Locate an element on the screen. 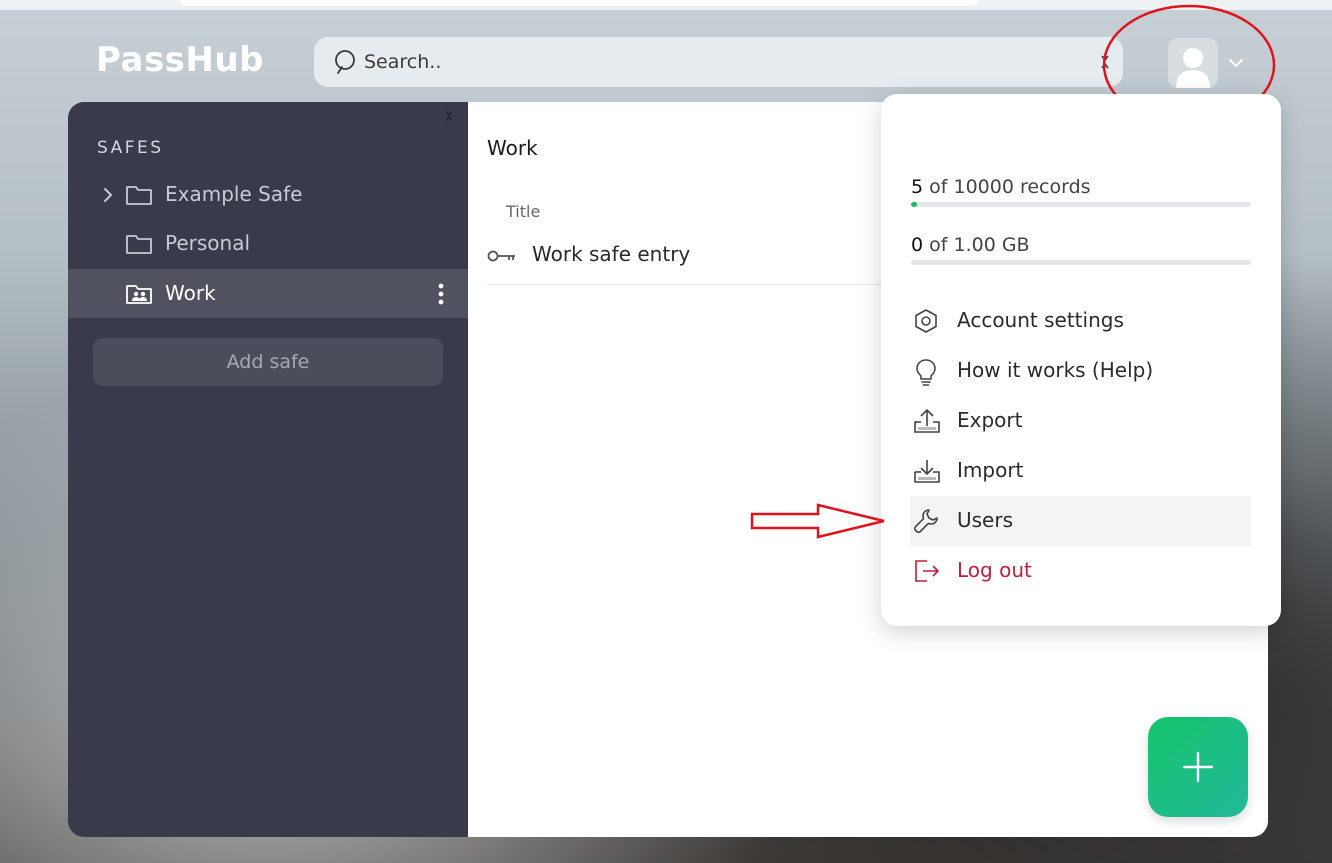 This screenshot has height=863, width=1332. safe-item-personal: Personal is located at coordinates (268, 243).